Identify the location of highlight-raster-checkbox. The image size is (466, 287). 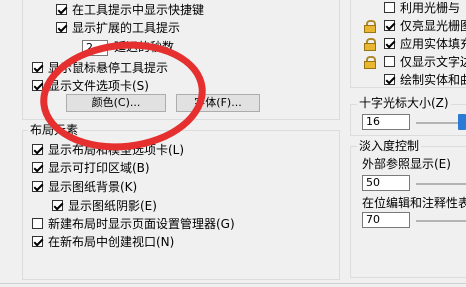
(389, 25).